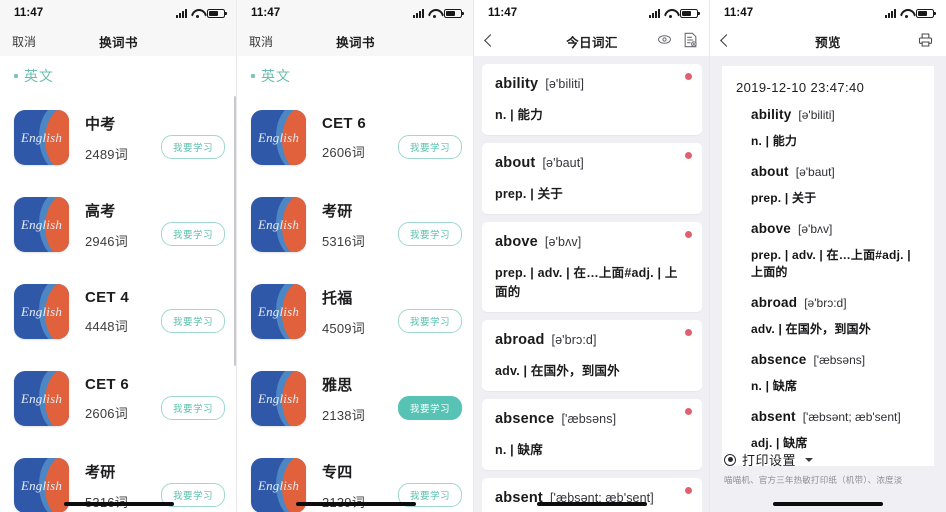 This screenshot has height=512, width=946. What do you see at coordinates (107, 384) in the screenshot?
I see `book-name: CET 6` at bounding box center [107, 384].